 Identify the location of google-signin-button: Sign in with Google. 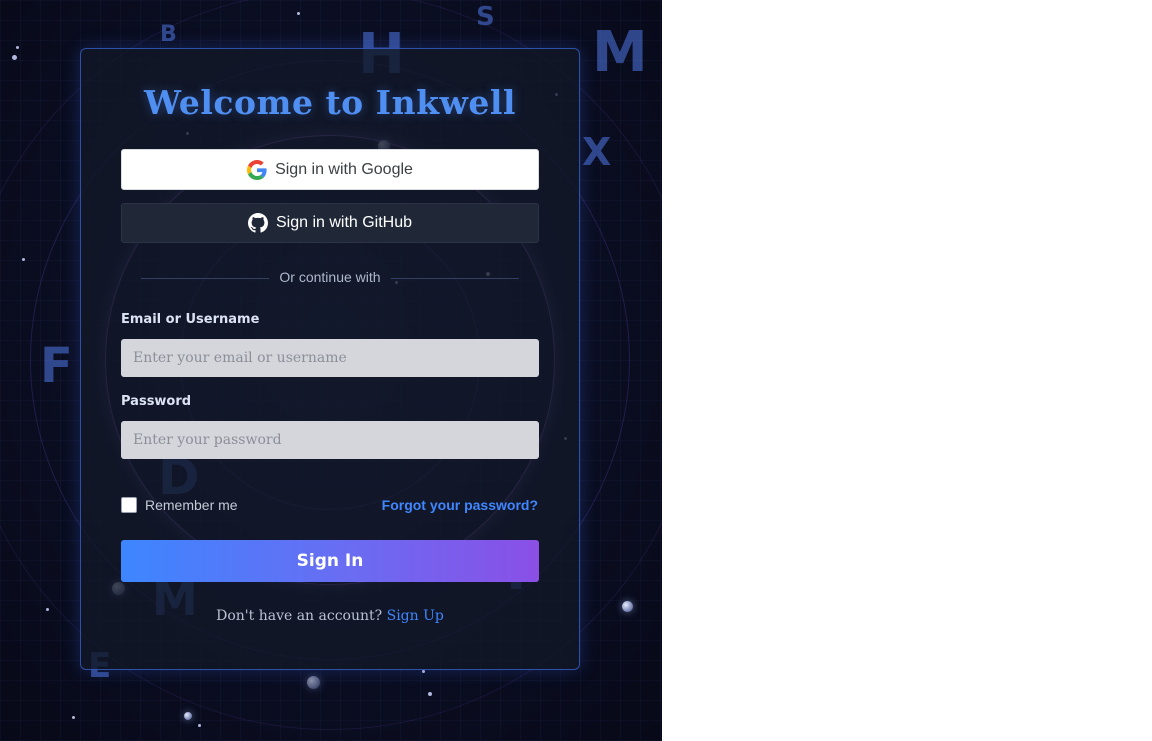
(330, 169).